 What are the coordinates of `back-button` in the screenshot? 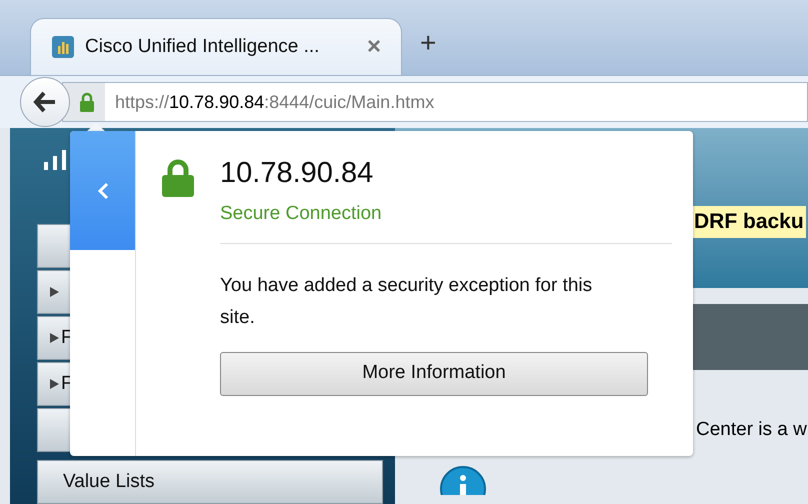 It's located at (45, 102).